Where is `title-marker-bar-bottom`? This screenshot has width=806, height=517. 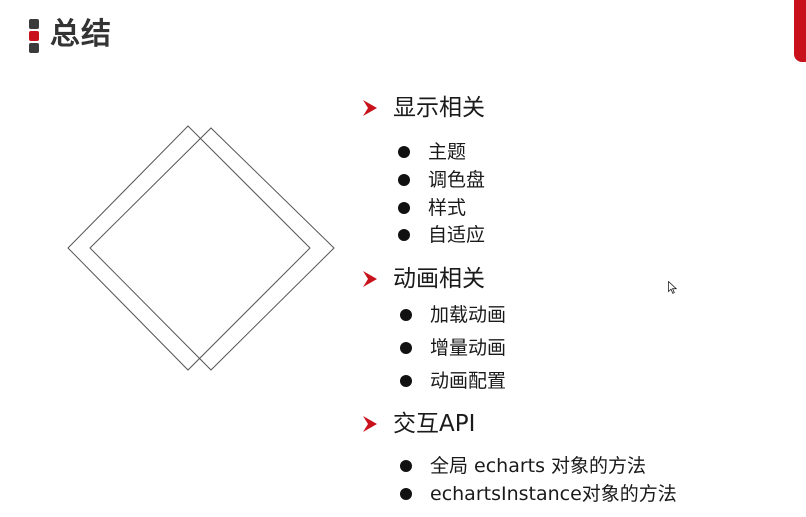 title-marker-bar-bottom is located at coordinates (34, 48).